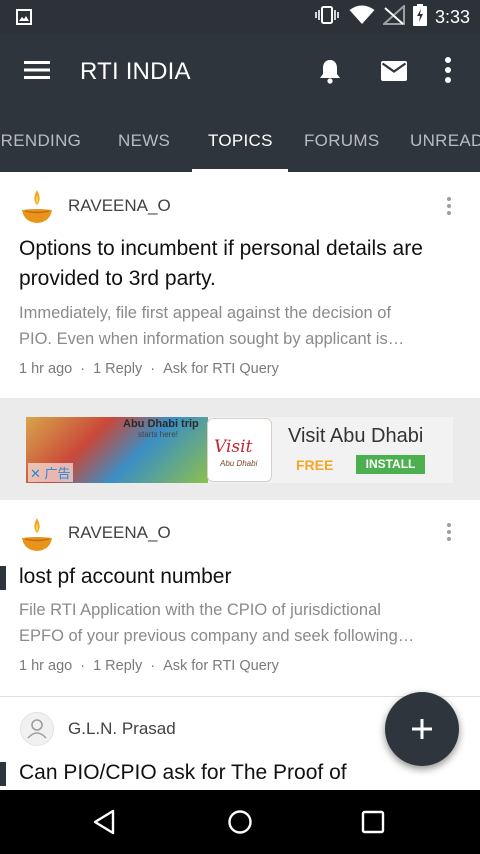  What do you see at coordinates (452, 16) in the screenshot?
I see `status-time: 3:33` at bounding box center [452, 16].